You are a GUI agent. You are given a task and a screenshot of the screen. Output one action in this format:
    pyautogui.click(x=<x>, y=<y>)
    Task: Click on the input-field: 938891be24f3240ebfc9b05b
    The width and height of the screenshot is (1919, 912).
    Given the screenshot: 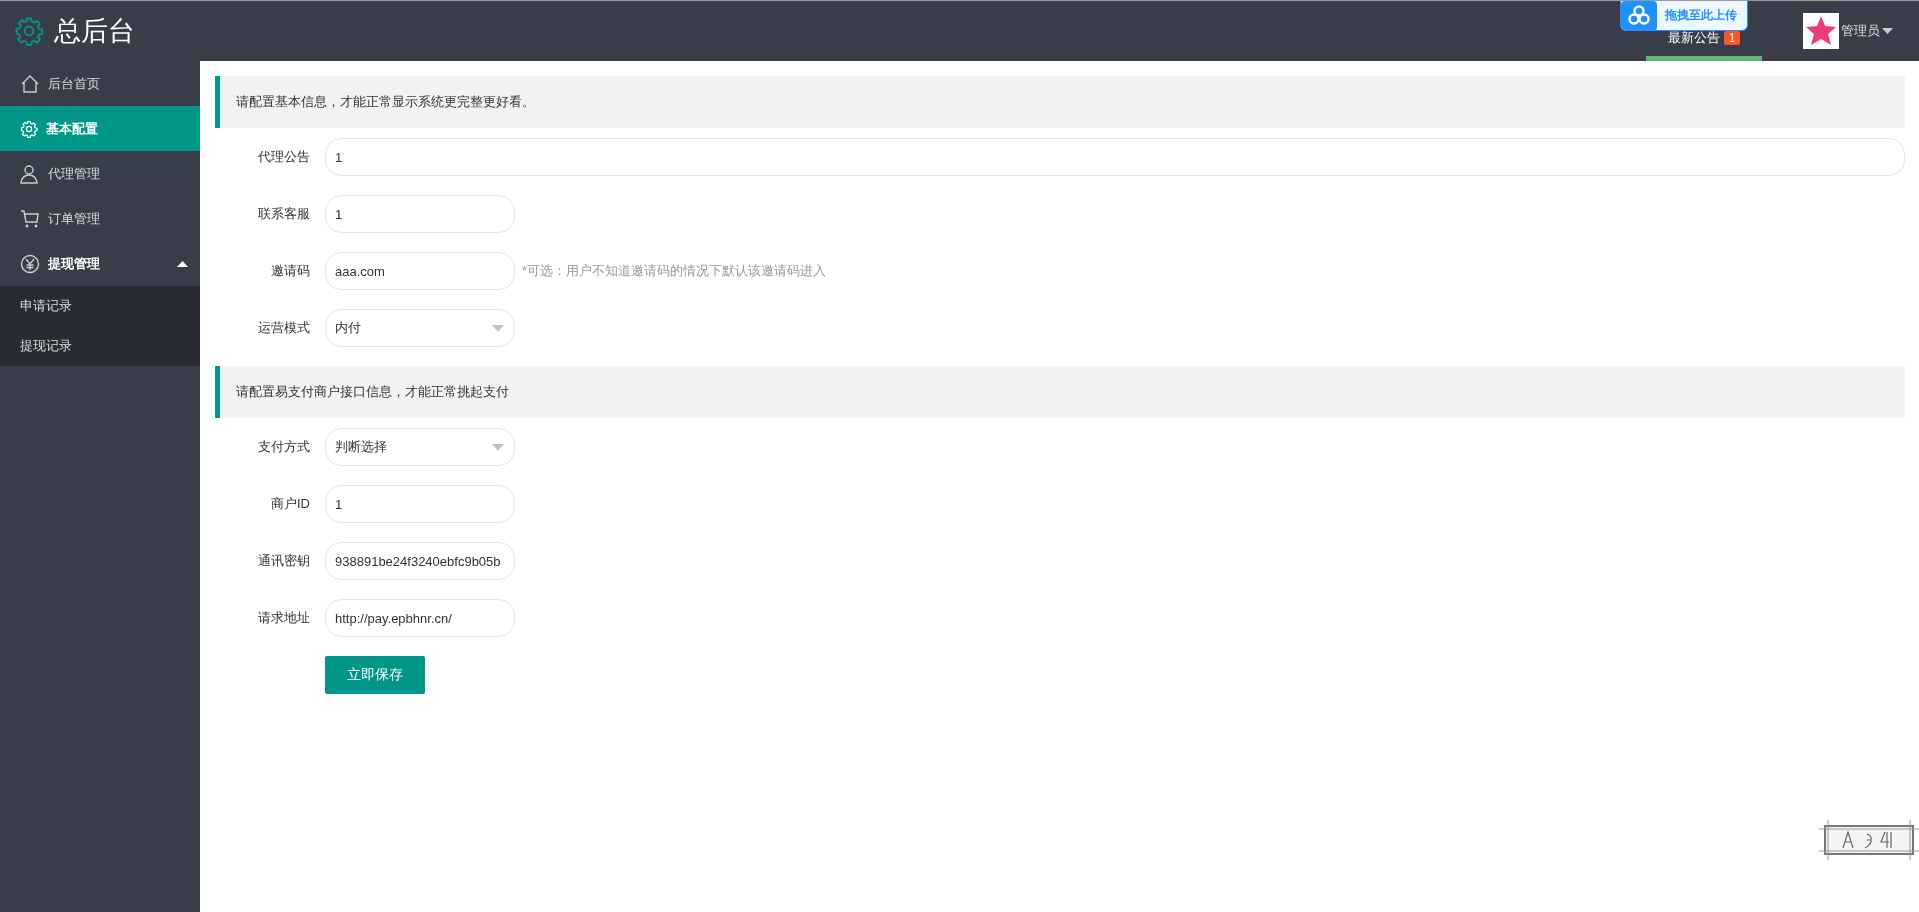 What is the action you would take?
    pyautogui.click(x=420, y=561)
    